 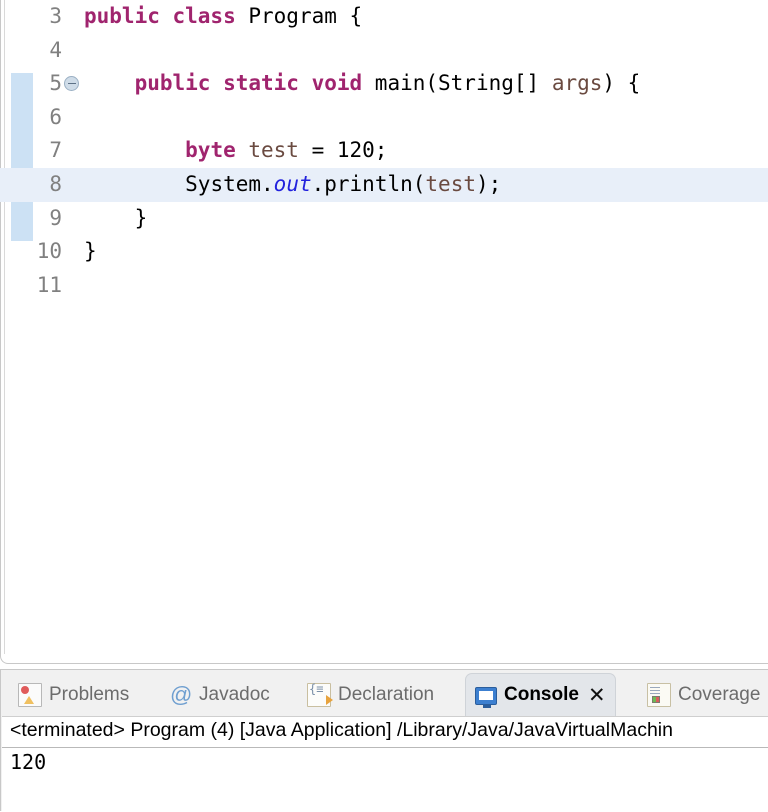 I want to click on line-number-11: 11, so click(x=49, y=284).